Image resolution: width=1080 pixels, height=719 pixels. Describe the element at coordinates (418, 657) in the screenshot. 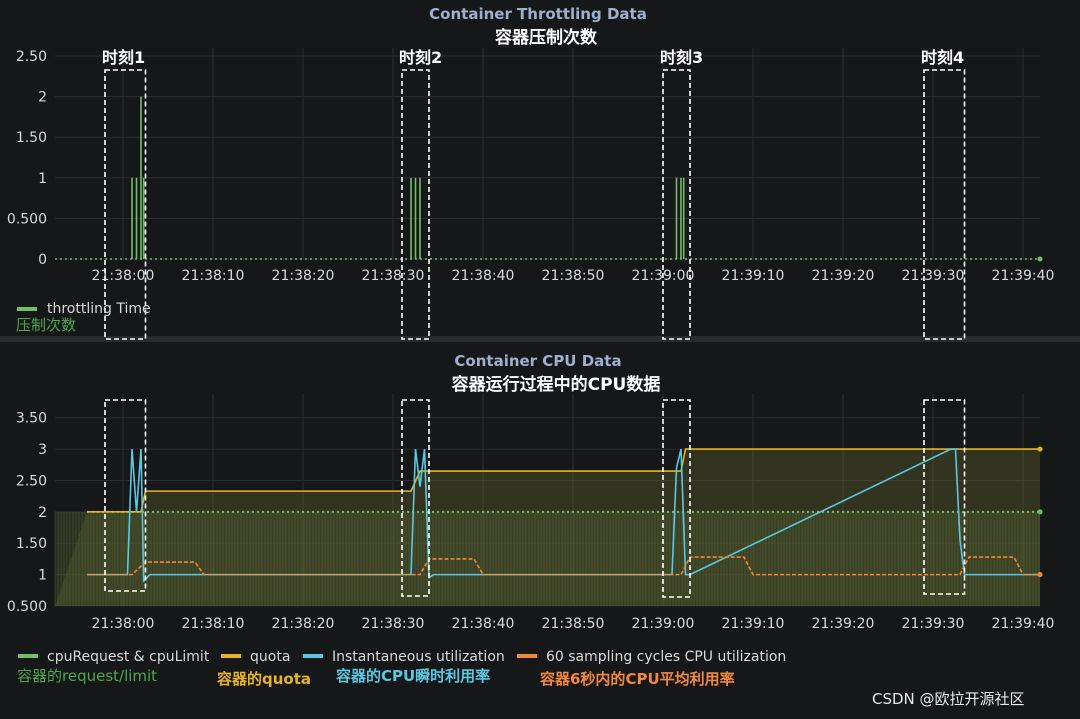

I see `legend-label-instantaneous: Instantaneous utilization` at that location.